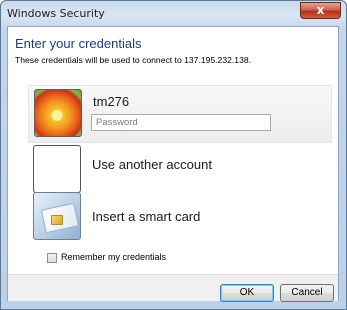  I want to click on remember-label: Remember my credentials, so click(114, 257).